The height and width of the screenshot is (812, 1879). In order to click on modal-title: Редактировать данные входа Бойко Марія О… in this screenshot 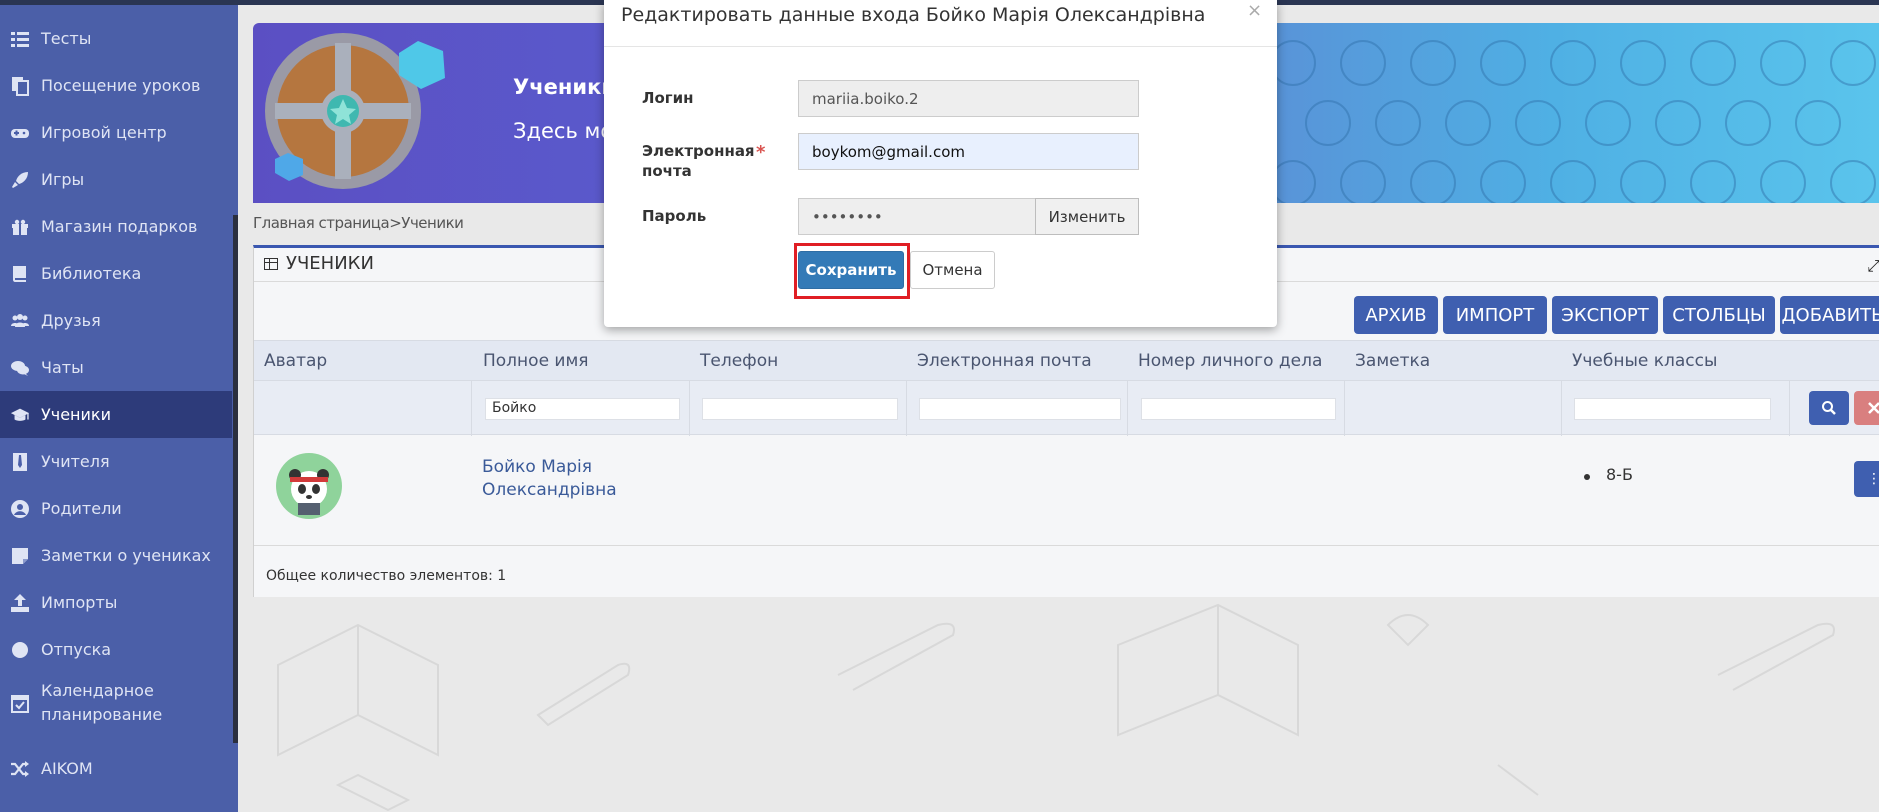, I will do `click(913, 15)`.